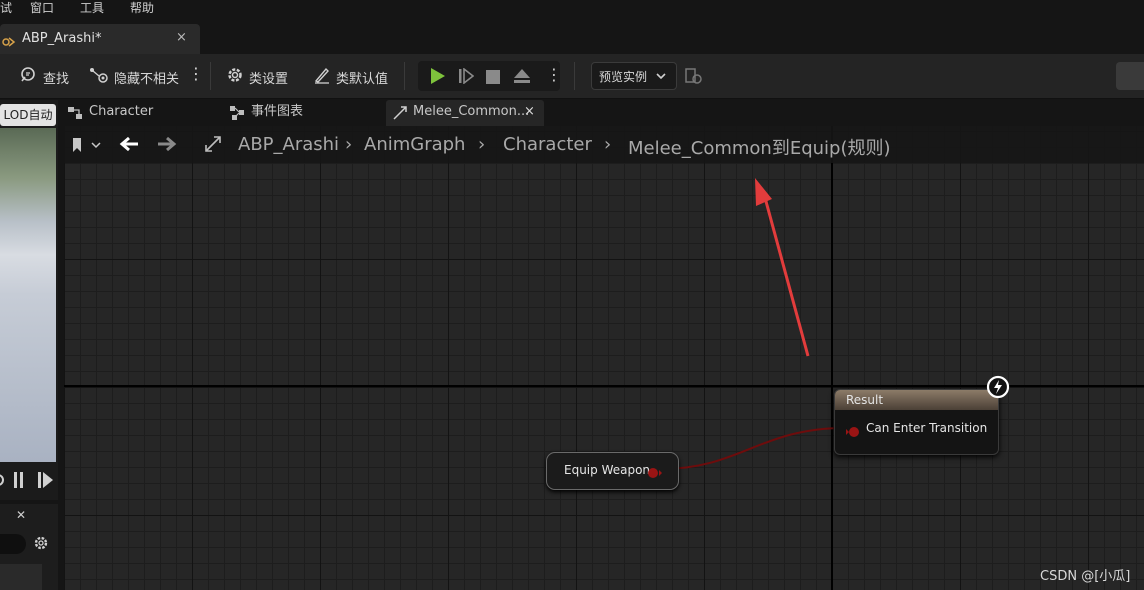  I want to click on equip-weapon-node: Equip Weapon, so click(612, 471).